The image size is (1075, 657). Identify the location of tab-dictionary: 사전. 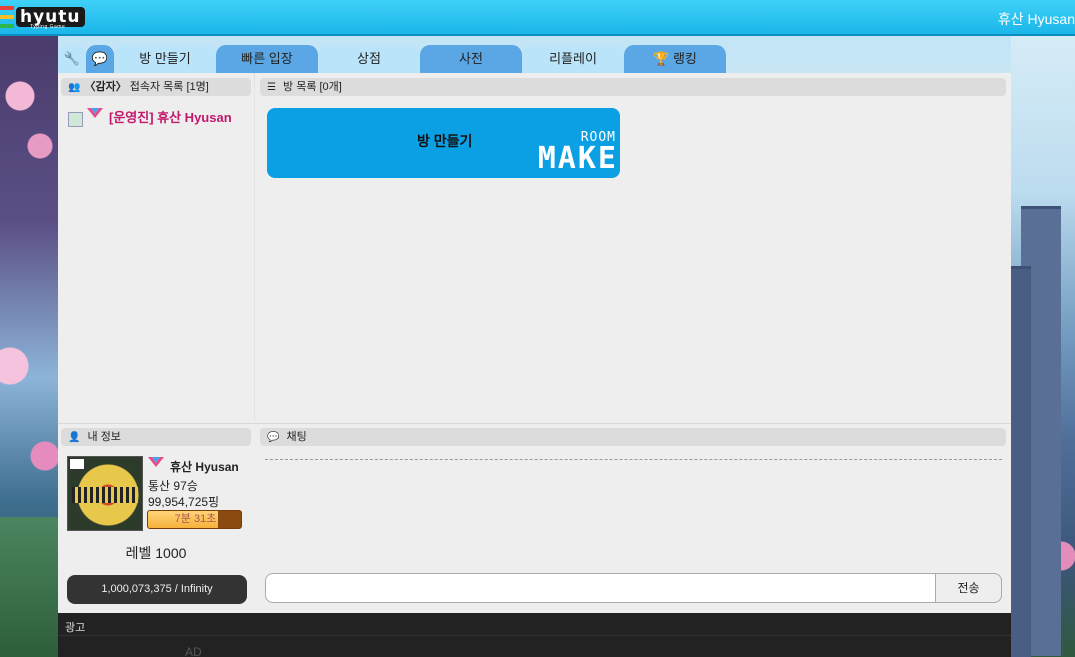
(471, 59).